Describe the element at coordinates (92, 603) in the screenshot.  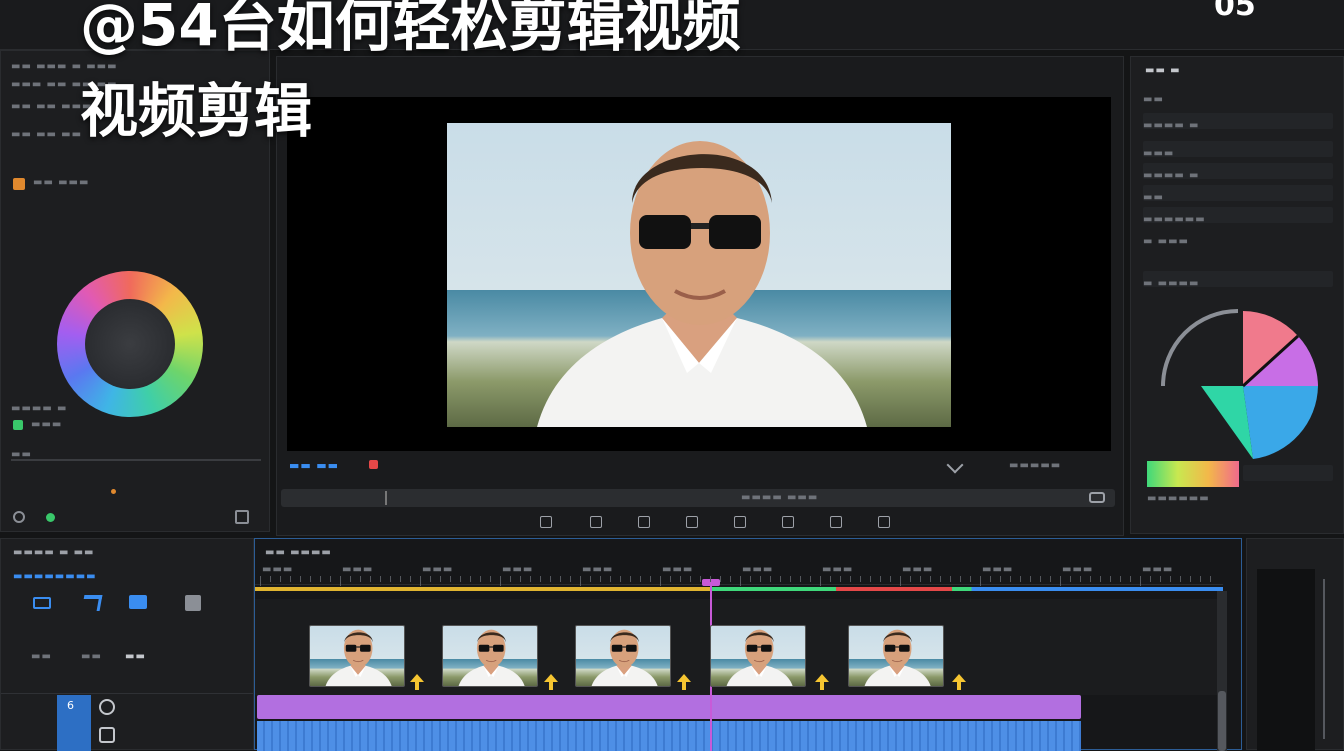
I see `music-icon` at that location.